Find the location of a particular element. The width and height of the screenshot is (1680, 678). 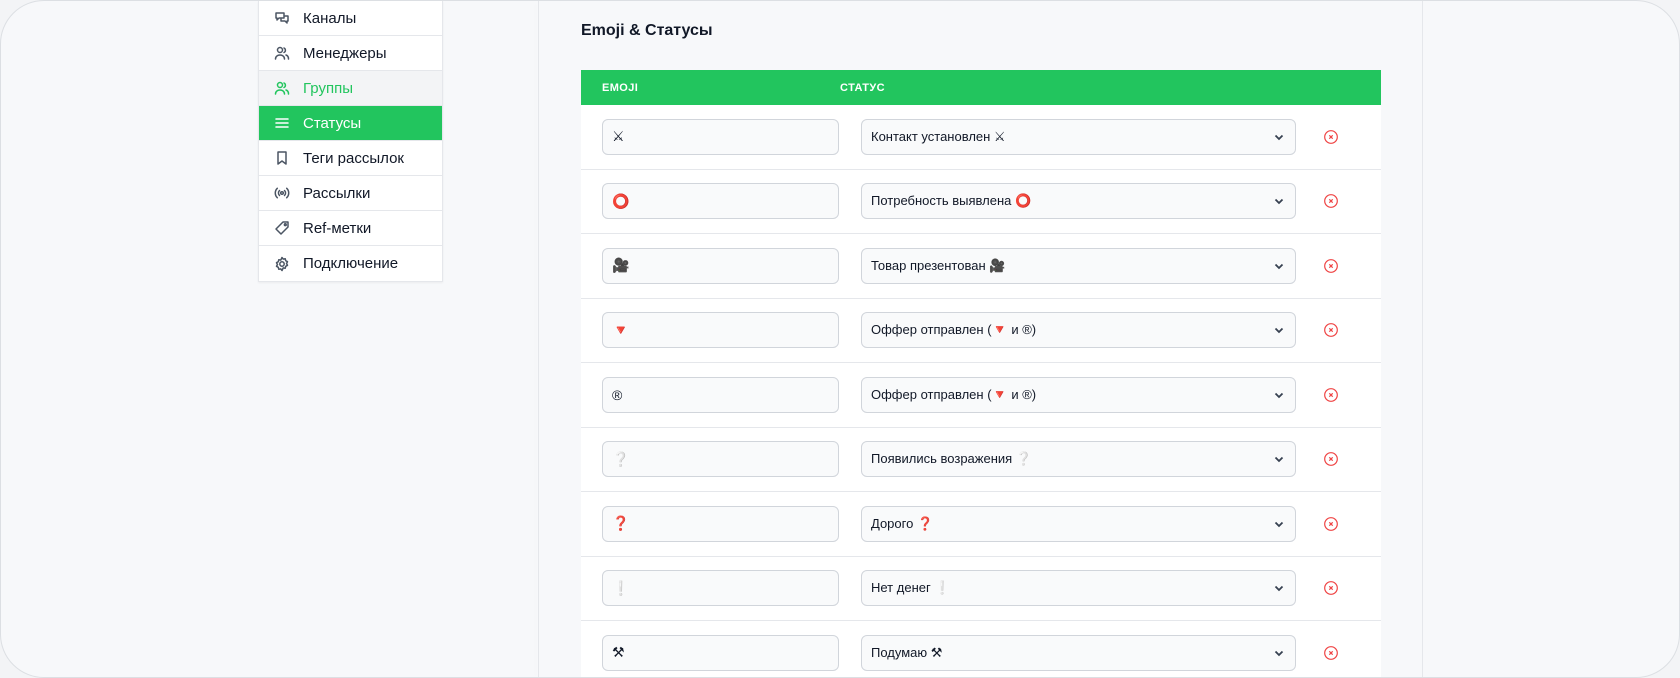

content-right-border is located at coordinates (1422, 339).